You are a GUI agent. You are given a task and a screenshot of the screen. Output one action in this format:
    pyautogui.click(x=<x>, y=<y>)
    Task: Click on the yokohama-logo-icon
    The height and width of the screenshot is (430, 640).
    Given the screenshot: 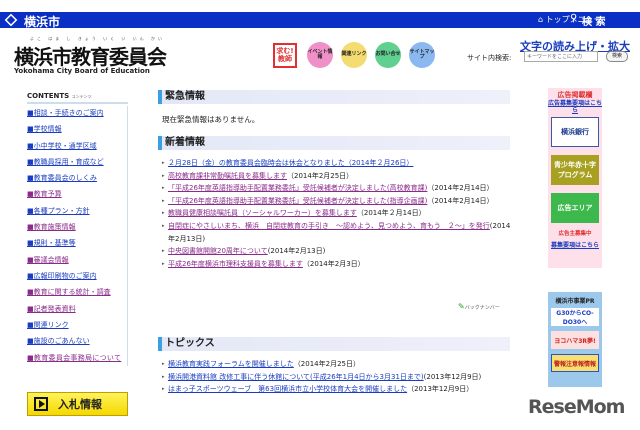 What is the action you would take?
    pyautogui.click(x=11, y=20)
    